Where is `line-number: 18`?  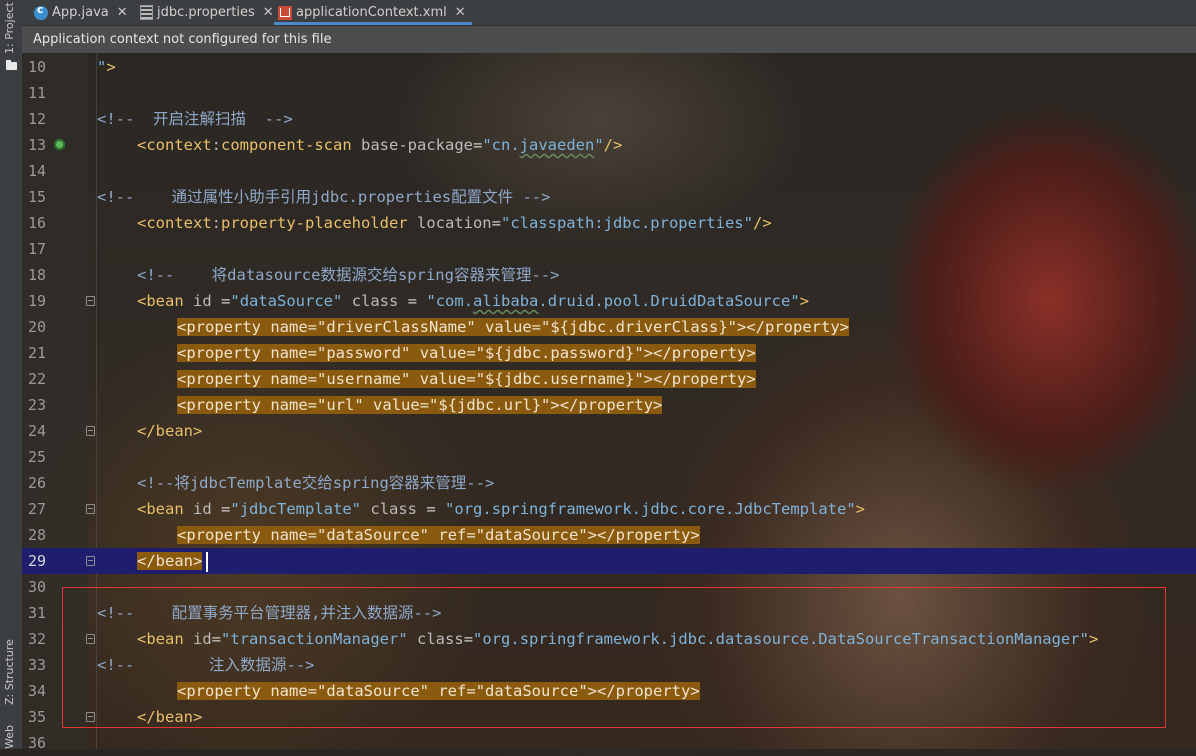
line-number: 18 is located at coordinates (37, 275).